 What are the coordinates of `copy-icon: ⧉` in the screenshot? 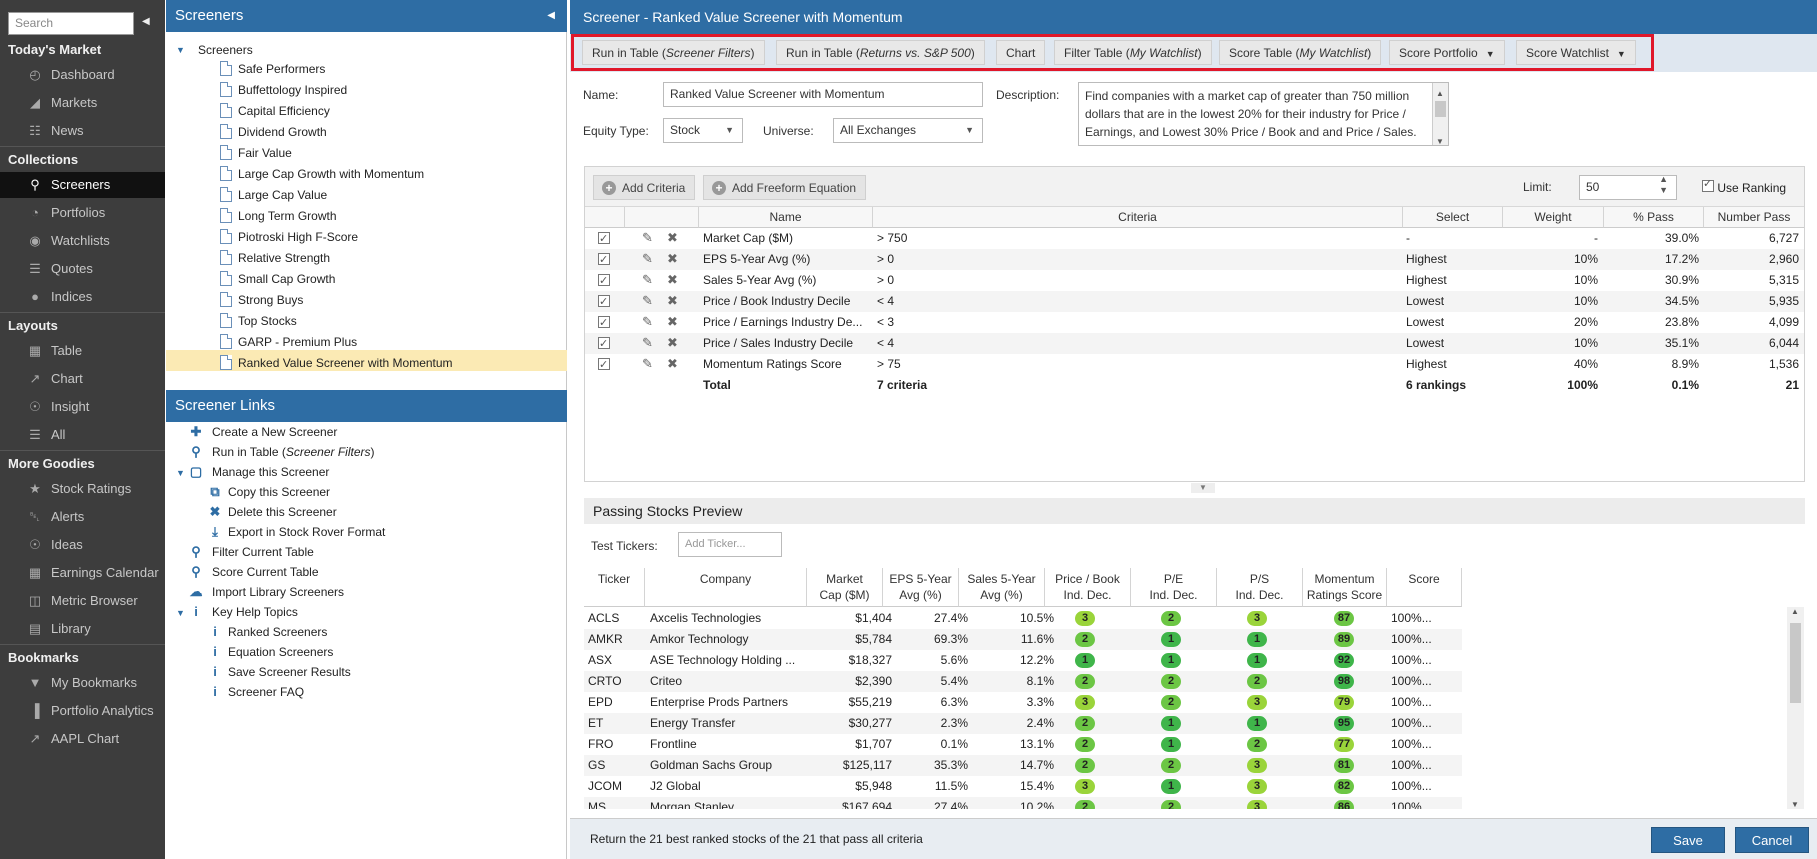 It's located at (215, 491).